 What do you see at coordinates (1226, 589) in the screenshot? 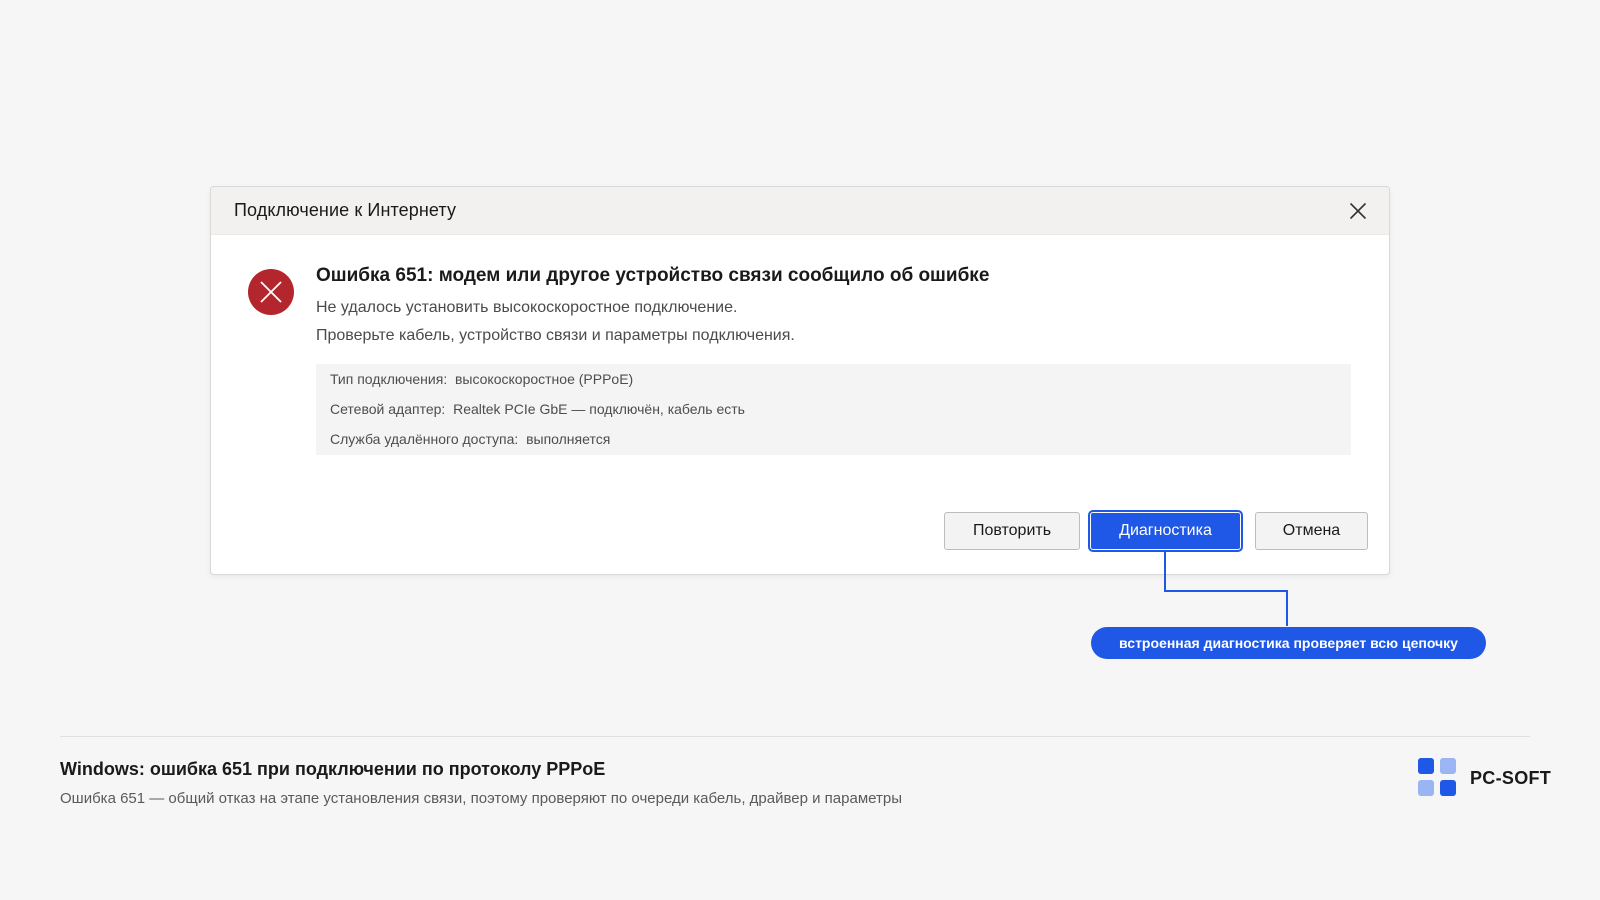
I see `callout-connector` at bounding box center [1226, 589].